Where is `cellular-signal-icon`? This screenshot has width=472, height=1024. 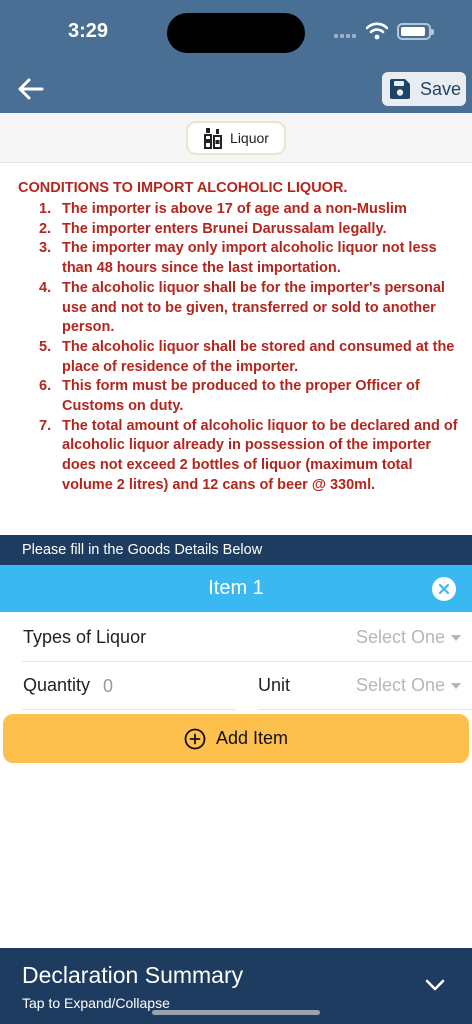
cellular-signal-icon is located at coordinates (345, 36).